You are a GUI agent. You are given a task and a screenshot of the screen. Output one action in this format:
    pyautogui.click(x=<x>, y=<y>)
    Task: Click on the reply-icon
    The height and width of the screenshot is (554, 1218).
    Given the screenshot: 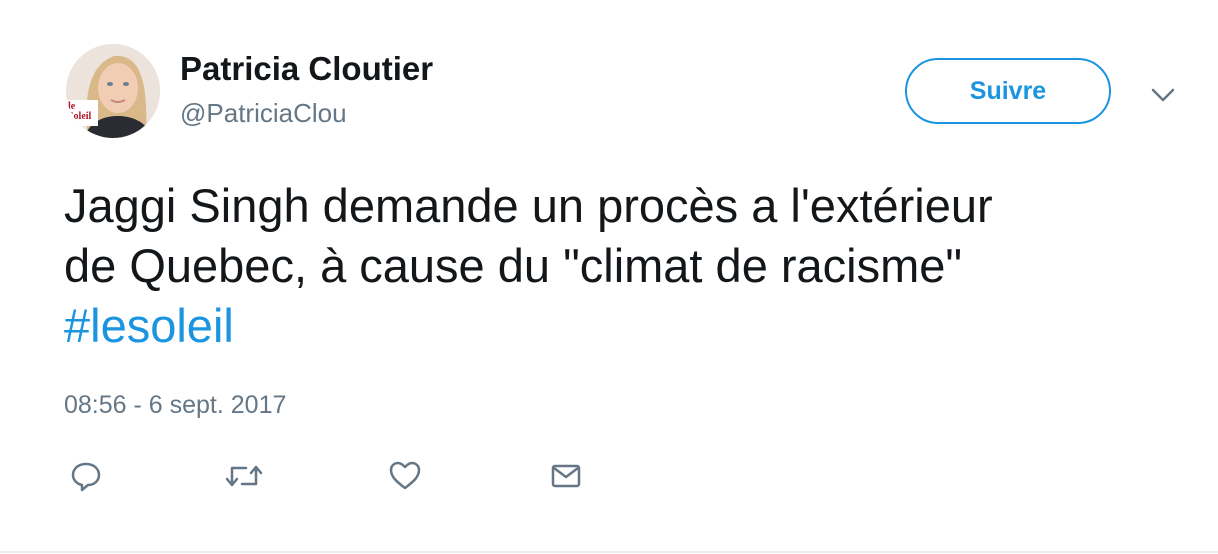 What is the action you would take?
    pyautogui.click(x=86, y=476)
    